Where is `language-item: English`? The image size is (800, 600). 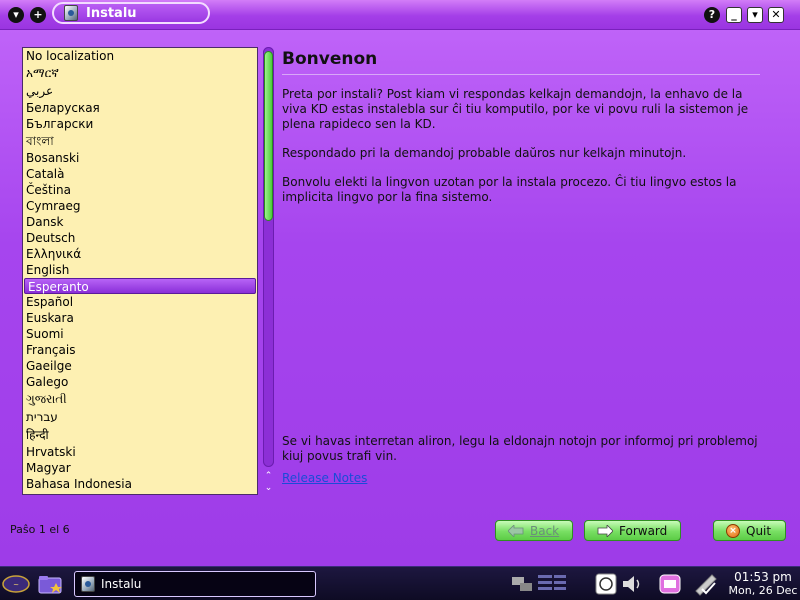 language-item: English is located at coordinates (140, 270).